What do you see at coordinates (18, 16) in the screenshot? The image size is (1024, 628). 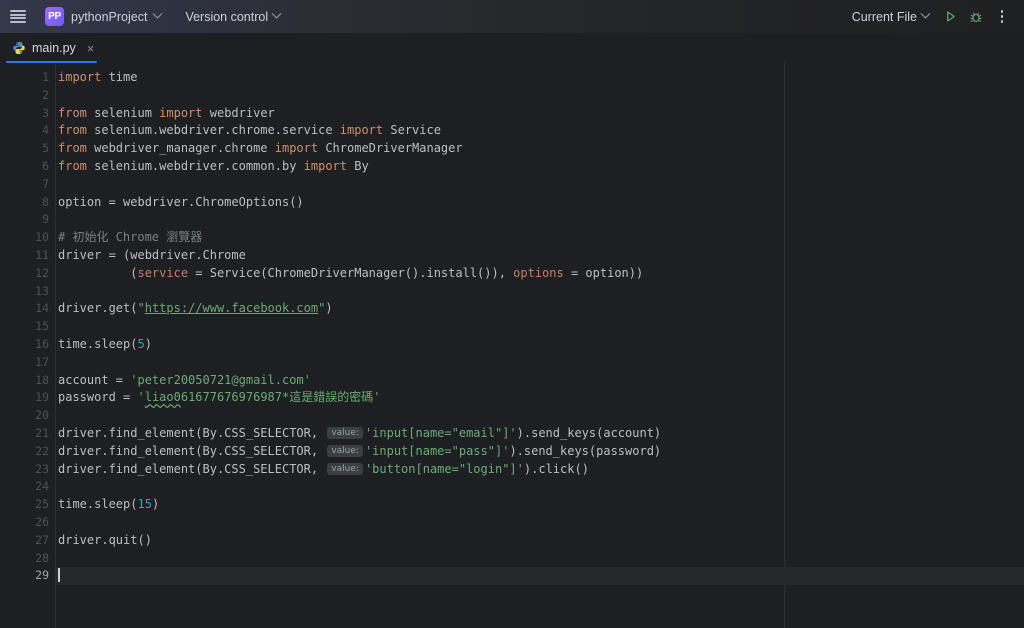 I see `hamburger-menu-icon` at bounding box center [18, 16].